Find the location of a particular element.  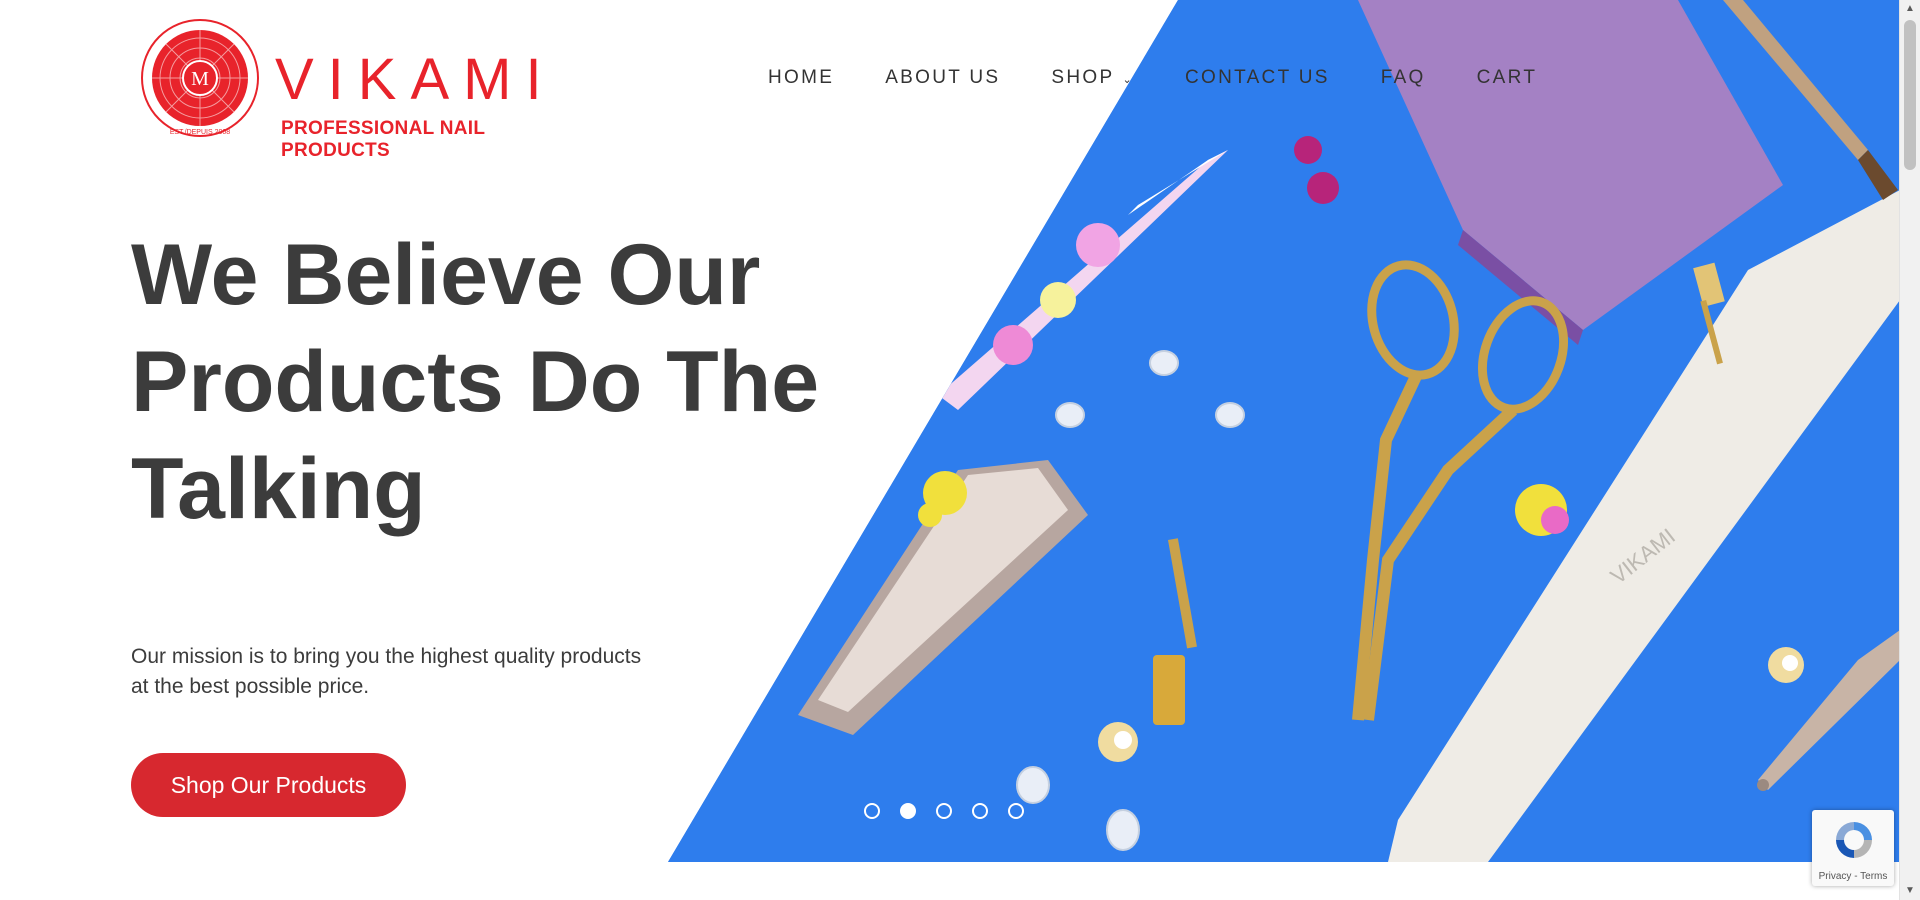

svg-text: EST./DEPUIS 2008 is located at coordinates (200, 132).